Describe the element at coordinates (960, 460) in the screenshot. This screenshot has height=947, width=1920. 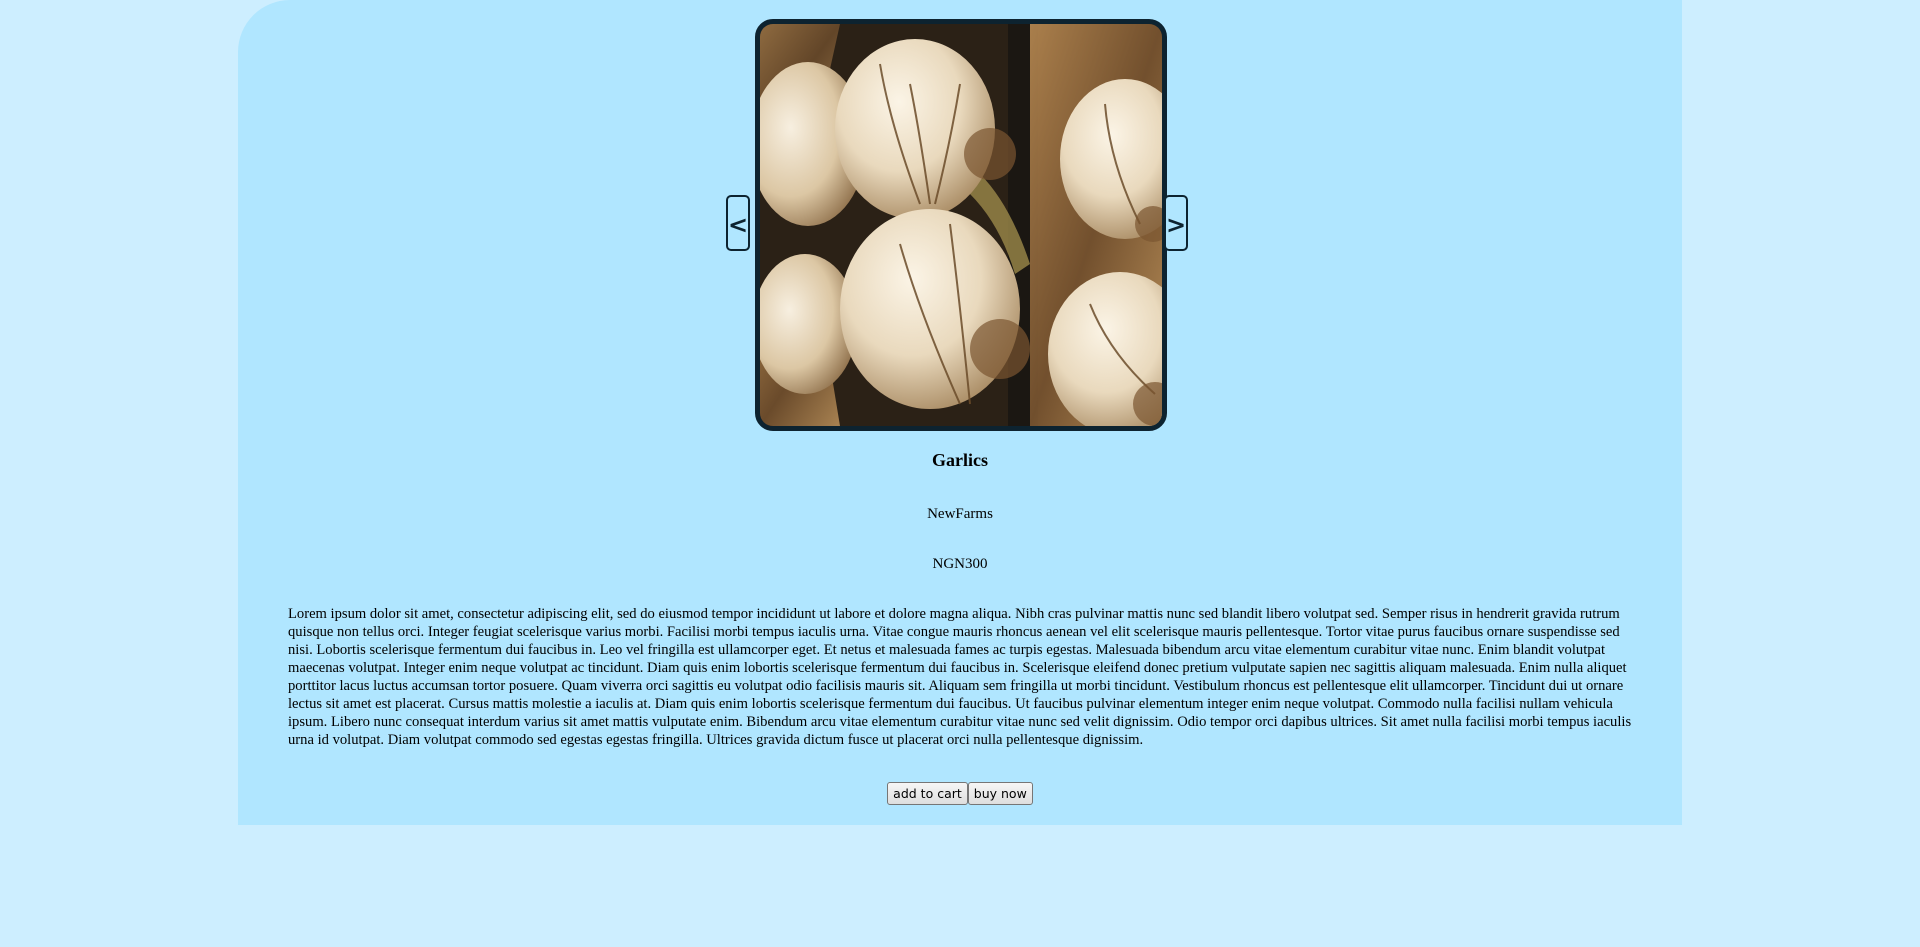
I see `product-title: Garlics` at that location.